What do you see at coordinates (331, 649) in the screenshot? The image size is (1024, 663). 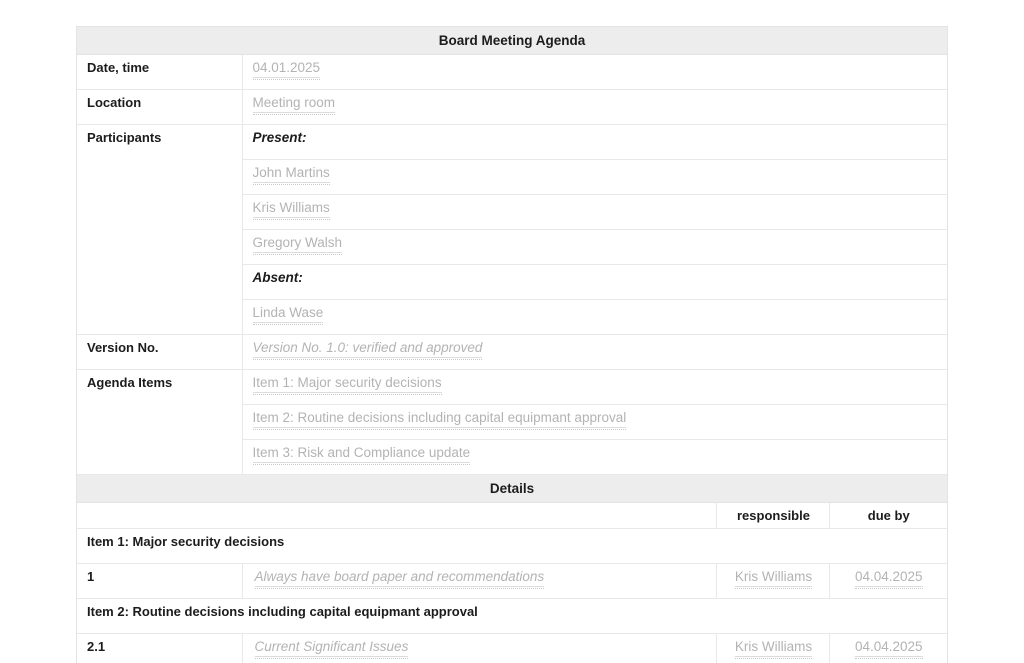 I see `detail-description-field: Current Significant Issues` at bounding box center [331, 649].